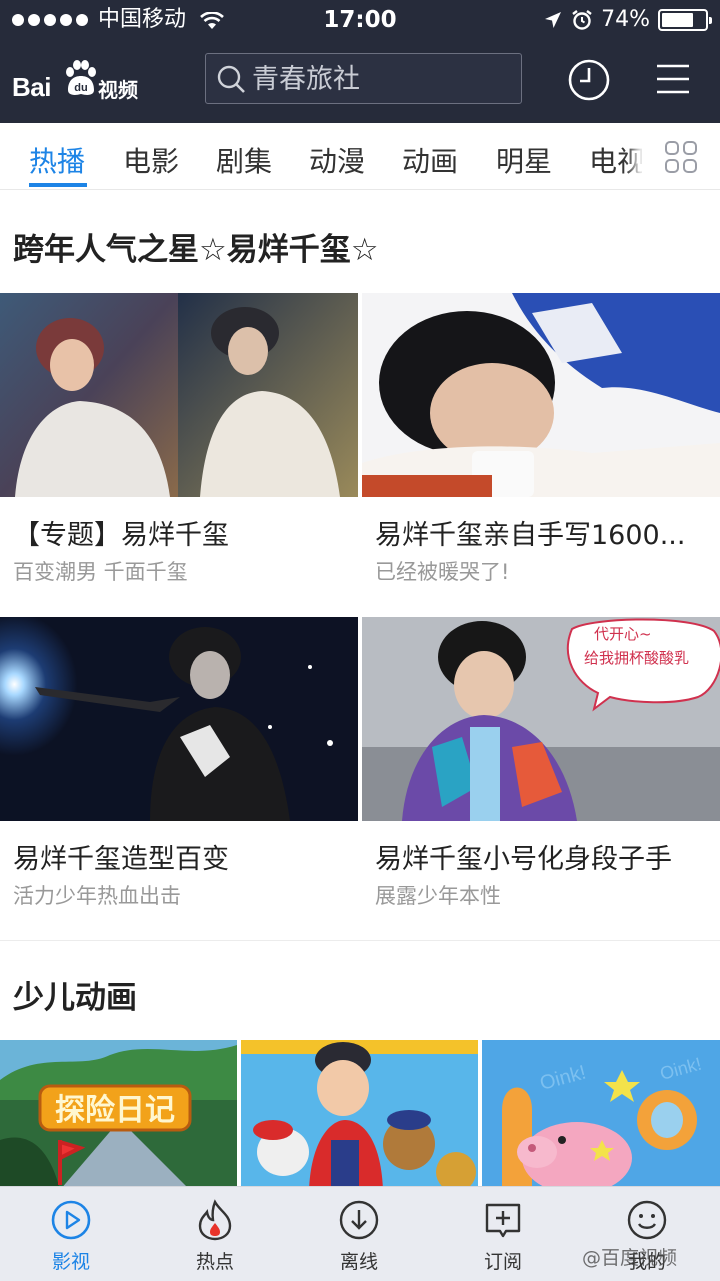 This screenshot has width=720, height=1281. I want to click on grid-icon, so click(681, 157).